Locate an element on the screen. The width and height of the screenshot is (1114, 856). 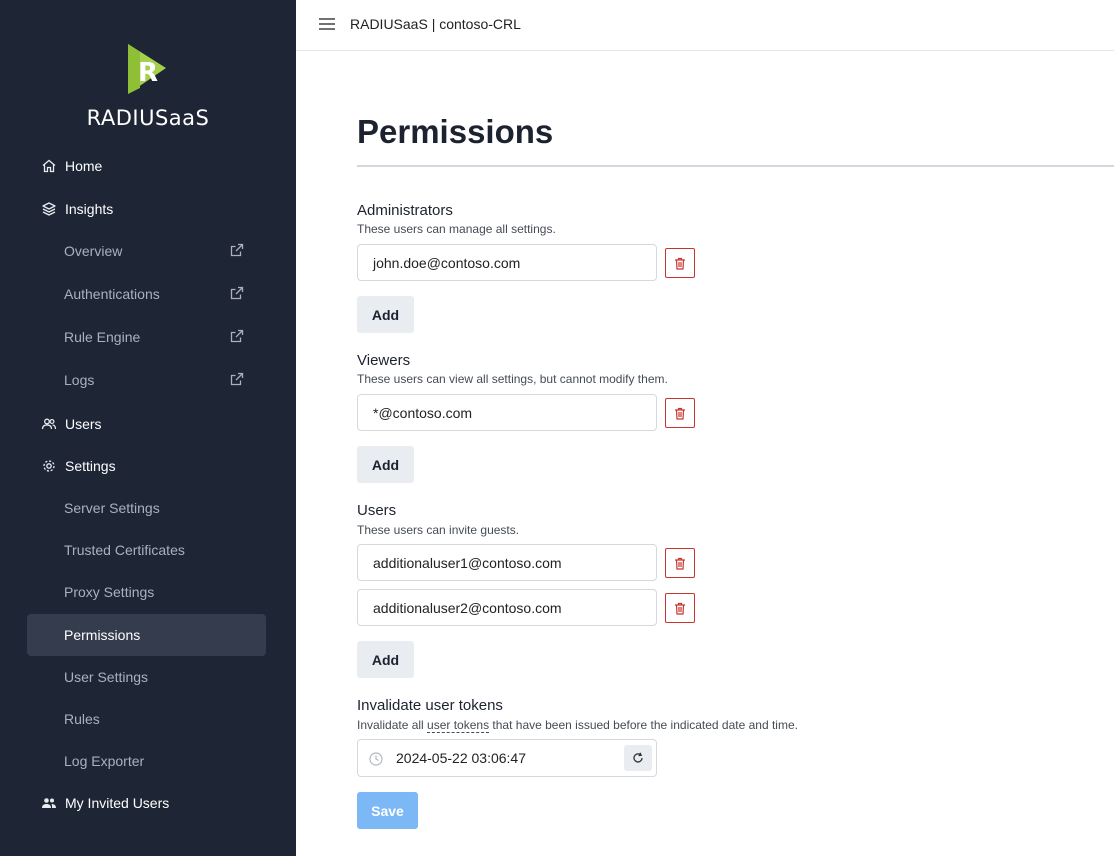
sidebar-item-proxy-settings: Proxy Settings is located at coordinates (146, 592).